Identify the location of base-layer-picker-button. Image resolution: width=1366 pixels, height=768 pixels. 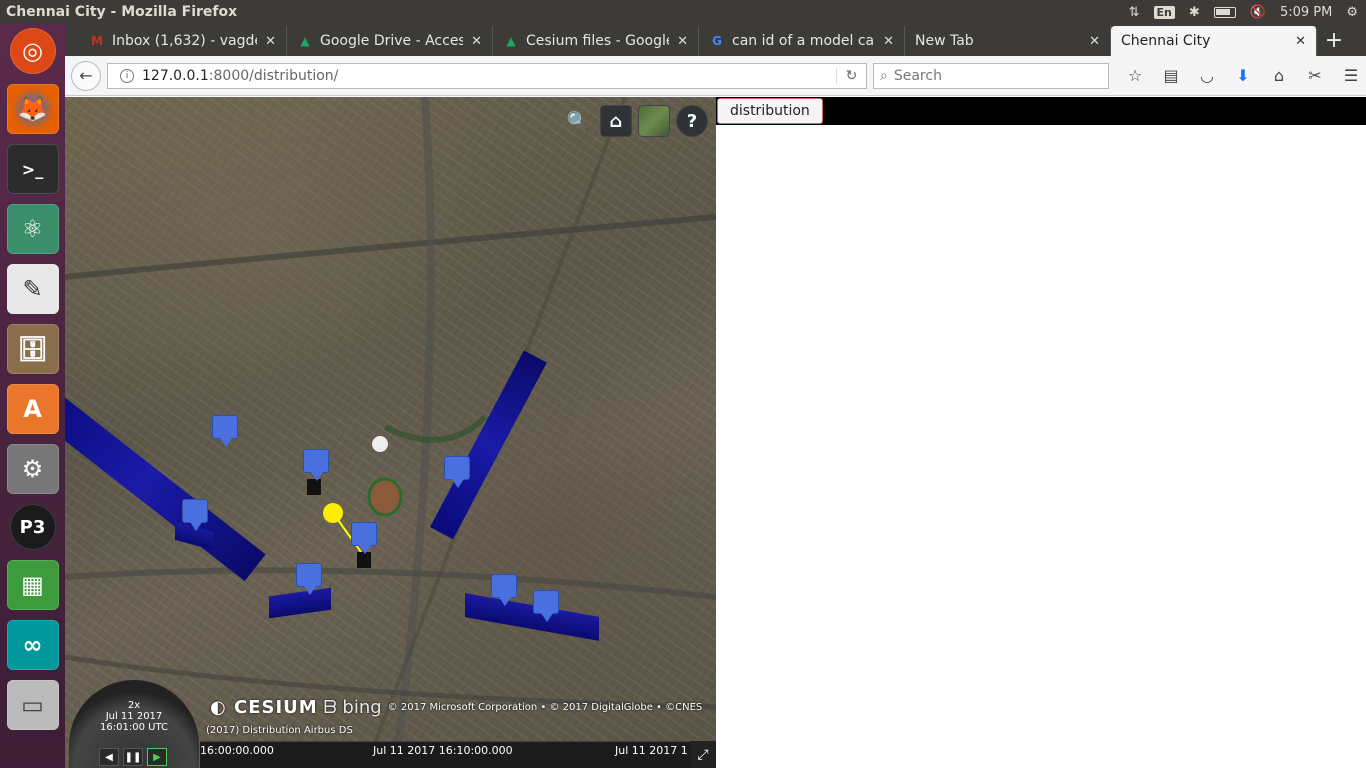
(654, 121).